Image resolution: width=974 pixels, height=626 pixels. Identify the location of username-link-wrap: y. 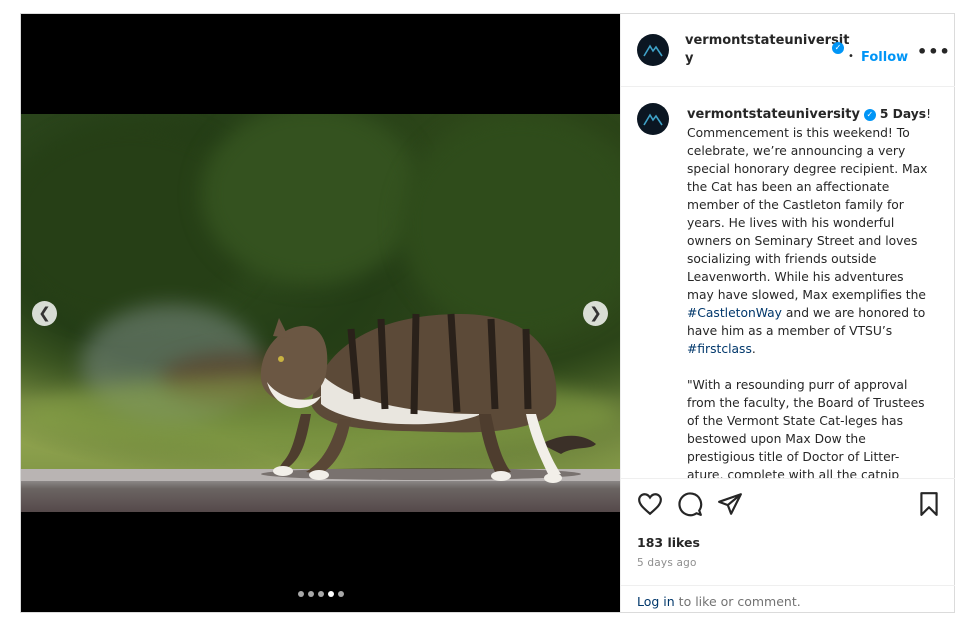
(759, 59).